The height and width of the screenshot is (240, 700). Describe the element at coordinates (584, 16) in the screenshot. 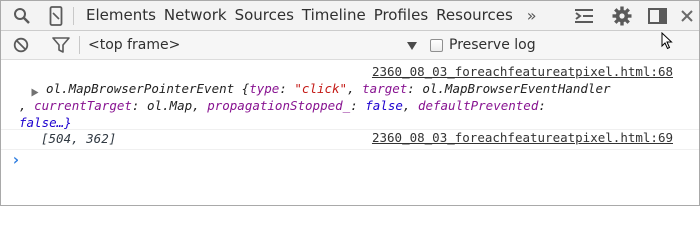

I see `drawer-toggle-icon` at that location.